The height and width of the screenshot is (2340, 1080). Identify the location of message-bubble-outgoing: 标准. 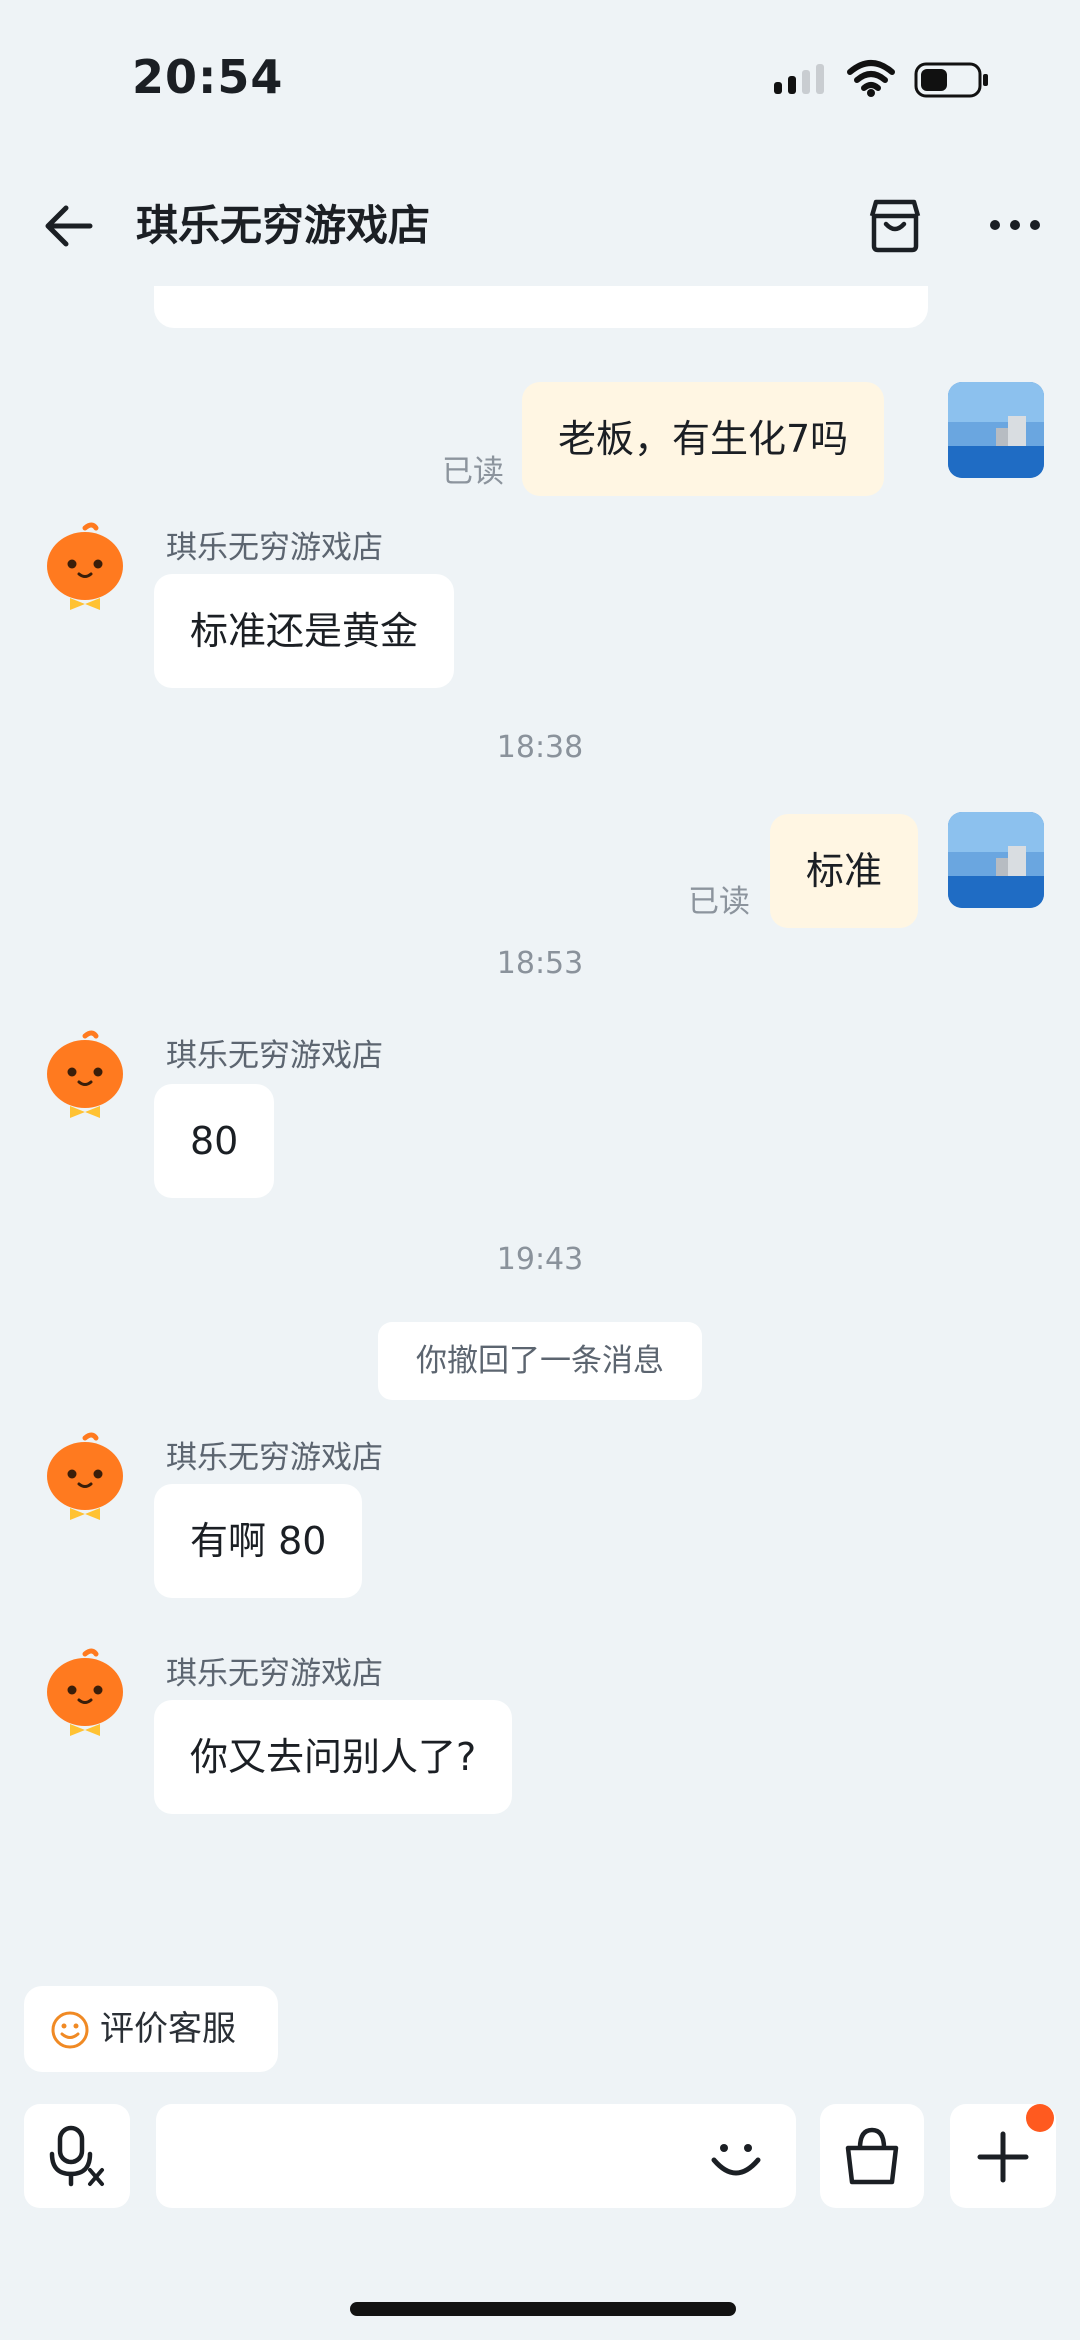
(844, 871).